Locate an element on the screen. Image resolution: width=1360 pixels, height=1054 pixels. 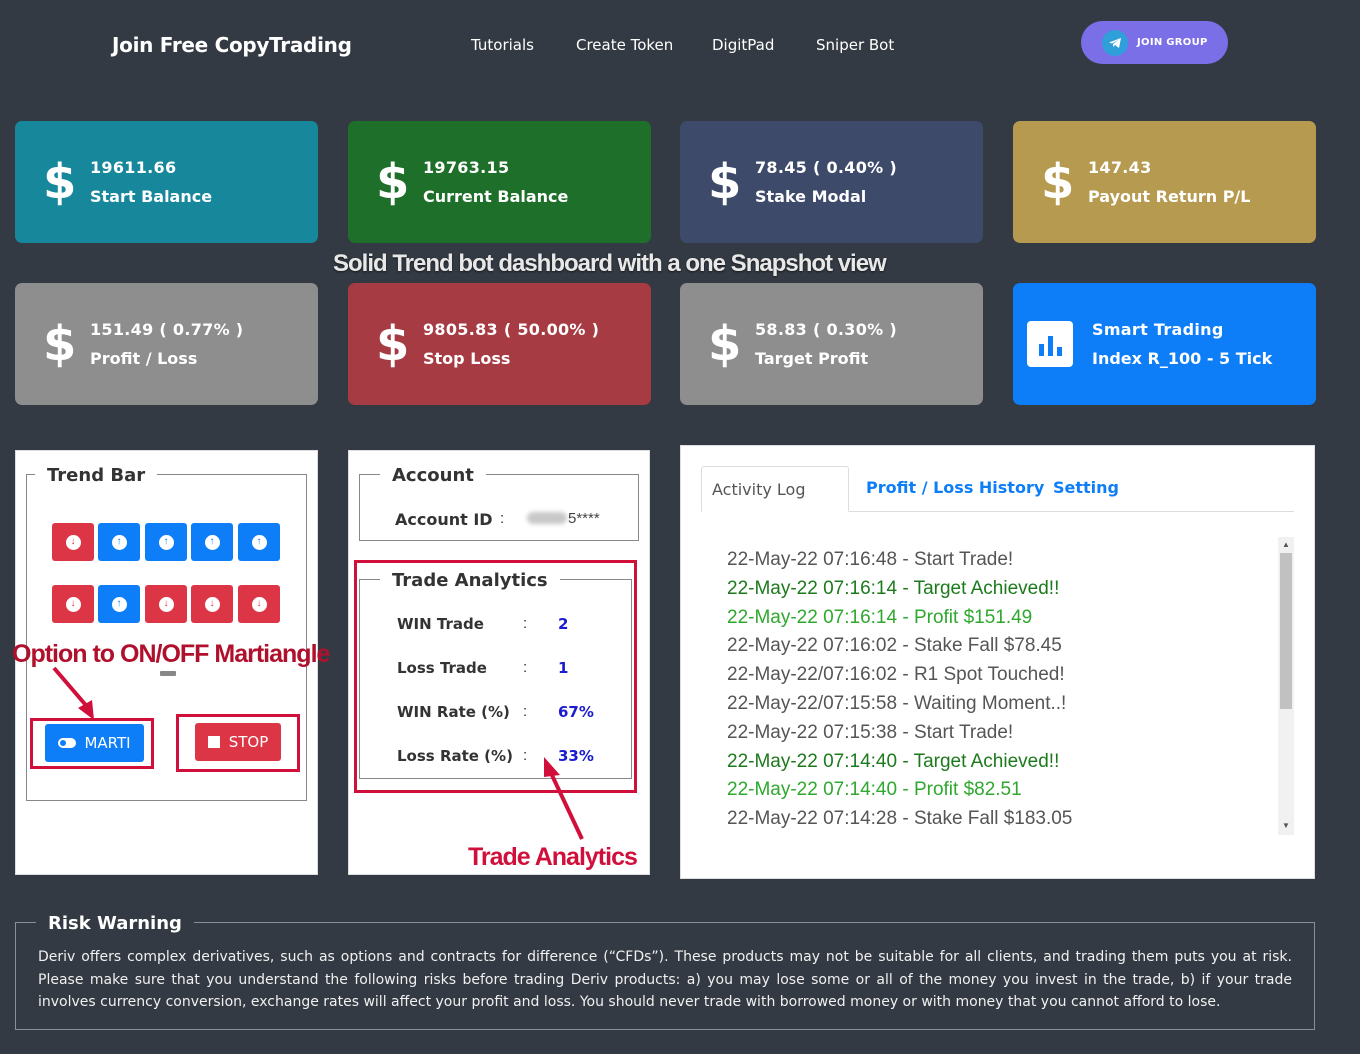
win-rate-value: 67% is located at coordinates (576, 712).